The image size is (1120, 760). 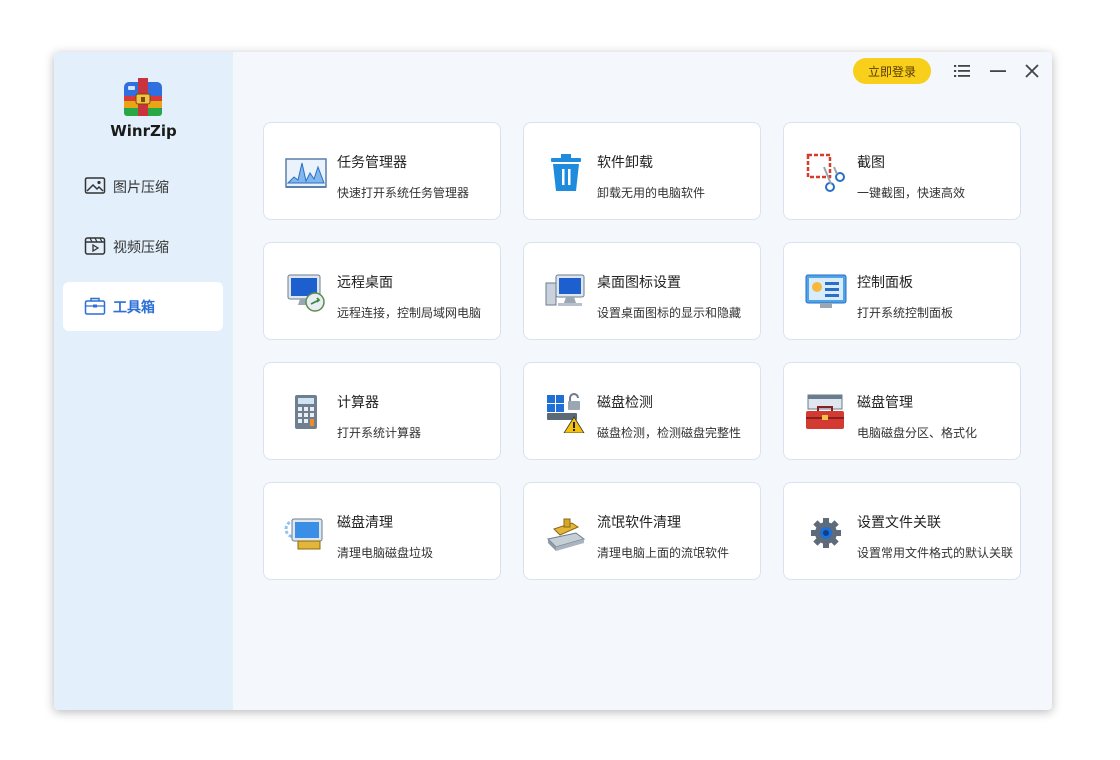 I want to click on tool-card-file-association: 设置文件关联 设置常用文件格式的默认关联, so click(x=902, y=531).